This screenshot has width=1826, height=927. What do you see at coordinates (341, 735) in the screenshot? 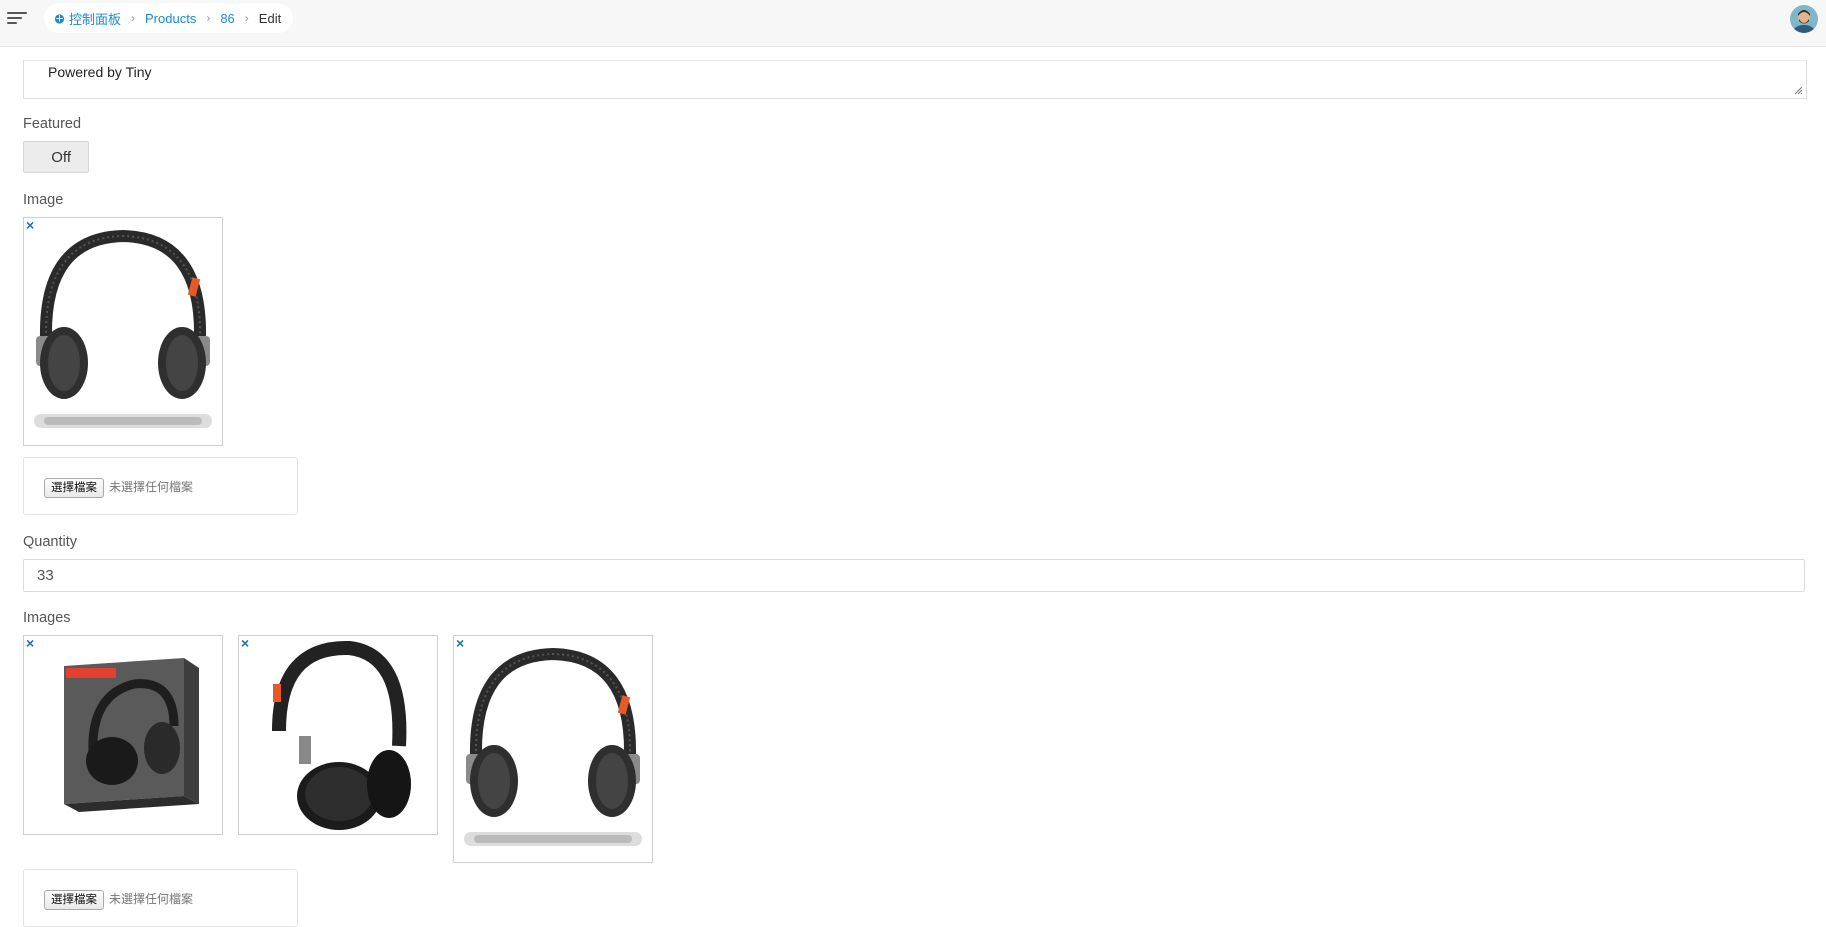
I see `headphones-side-image` at bounding box center [341, 735].